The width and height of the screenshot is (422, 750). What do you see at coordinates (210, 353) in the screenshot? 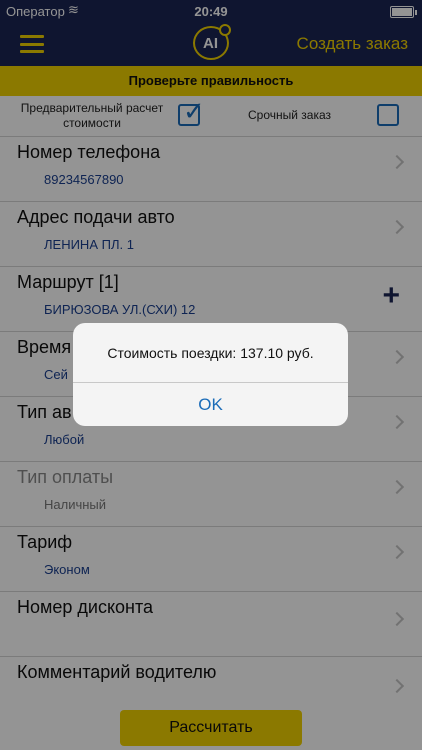
I see `alert-message: Стоимость поездки: 137.10 руб.` at bounding box center [210, 353].